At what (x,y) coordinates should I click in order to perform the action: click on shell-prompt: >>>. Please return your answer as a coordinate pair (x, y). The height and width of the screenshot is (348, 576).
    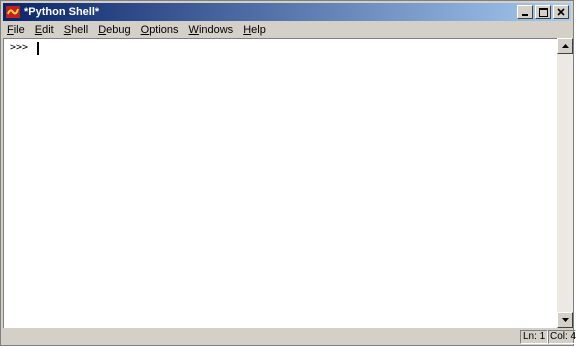
    Looking at the image, I should click on (19, 47).